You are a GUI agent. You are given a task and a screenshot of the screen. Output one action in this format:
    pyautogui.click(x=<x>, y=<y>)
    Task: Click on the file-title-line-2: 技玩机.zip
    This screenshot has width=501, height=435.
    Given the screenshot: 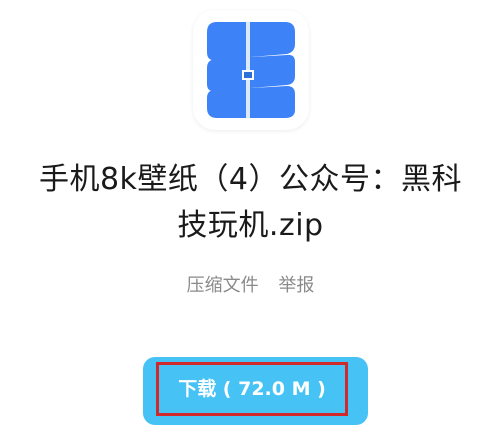 What is the action you would take?
    pyautogui.click(x=250, y=225)
    